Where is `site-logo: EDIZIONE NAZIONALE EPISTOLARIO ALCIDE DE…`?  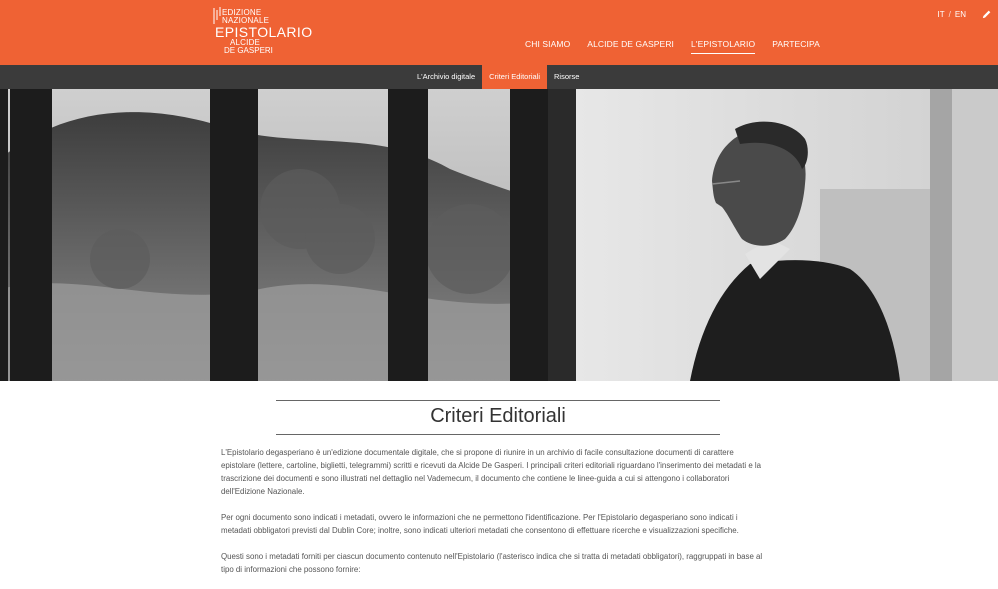 site-logo: EDIZIONE NAZIONALE EPISTOLARIO ALCIDE DE… is located at coordinates (262, 32).